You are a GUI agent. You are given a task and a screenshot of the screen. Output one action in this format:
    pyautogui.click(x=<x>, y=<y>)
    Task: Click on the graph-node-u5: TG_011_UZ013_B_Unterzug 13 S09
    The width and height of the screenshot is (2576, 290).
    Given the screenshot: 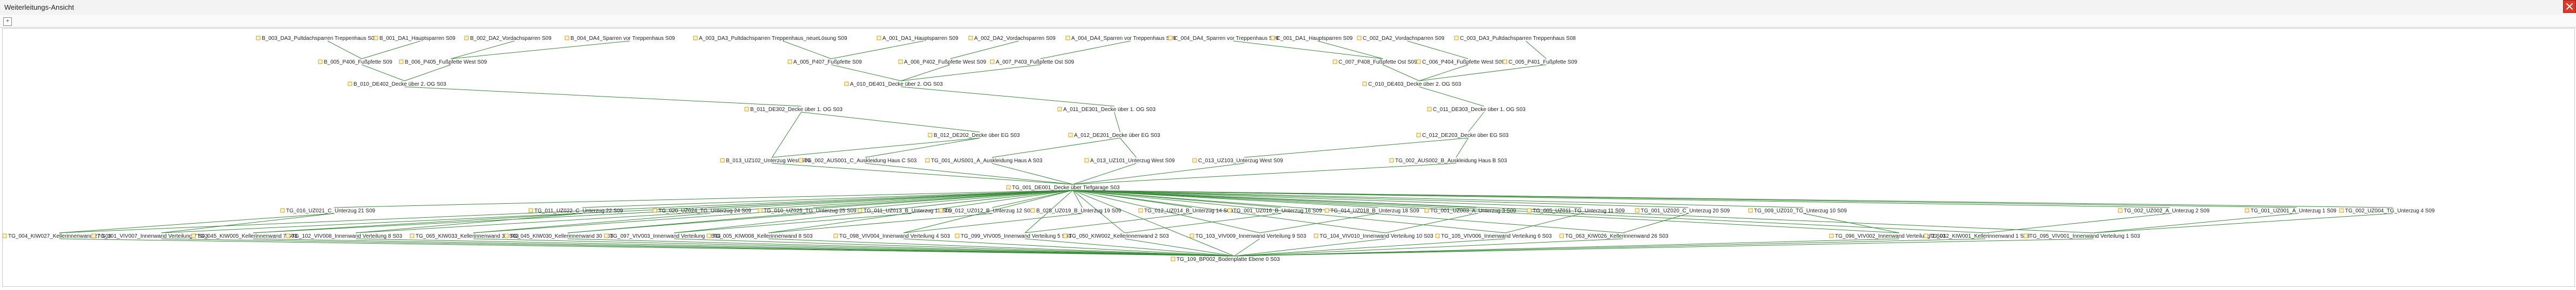 What is the action you would take?
    pyautogui.click(x=905, y=211)
    